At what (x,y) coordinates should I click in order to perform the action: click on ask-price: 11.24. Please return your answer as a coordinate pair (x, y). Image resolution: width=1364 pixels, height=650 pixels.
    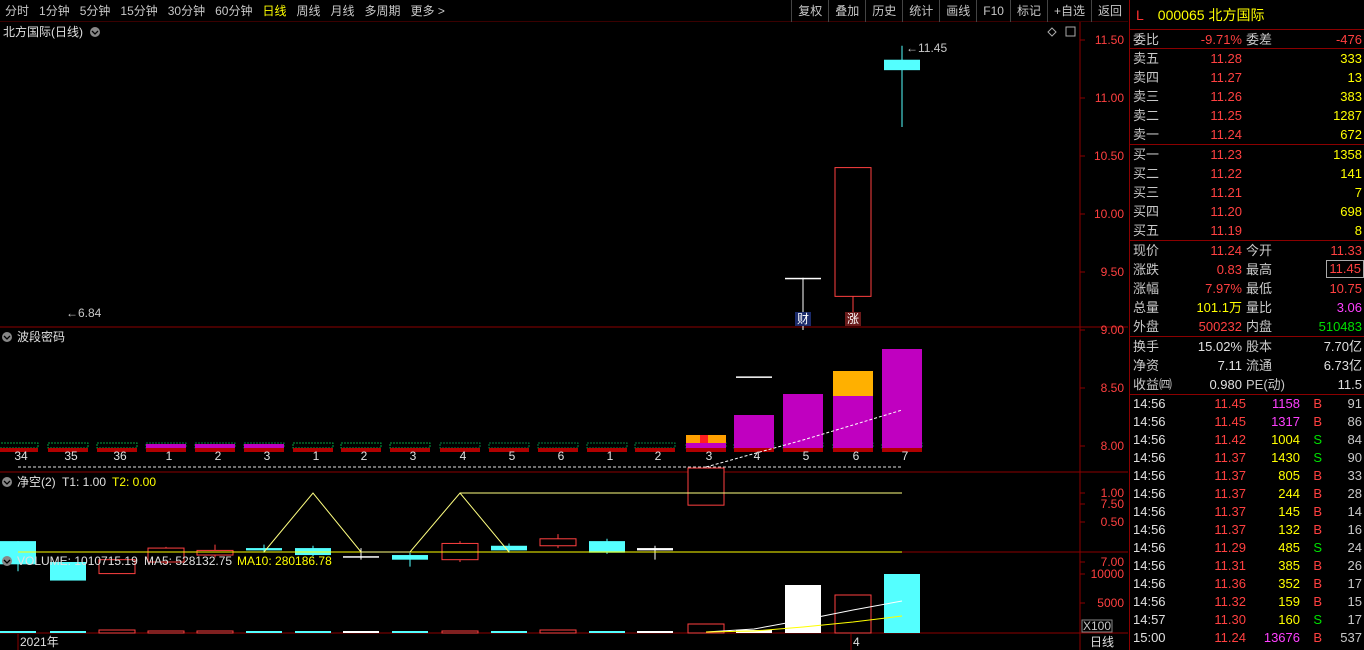
    Looking at the image, I should click on (1206, 134).